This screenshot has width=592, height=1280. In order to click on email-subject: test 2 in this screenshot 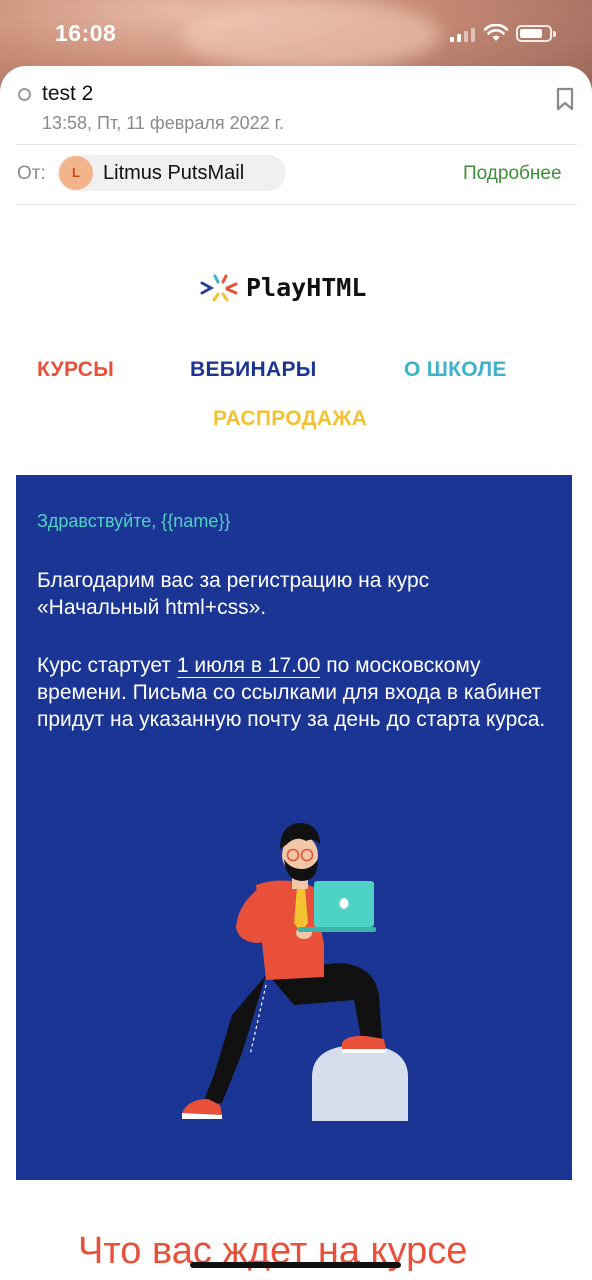, I will do `click(68, 93)`.